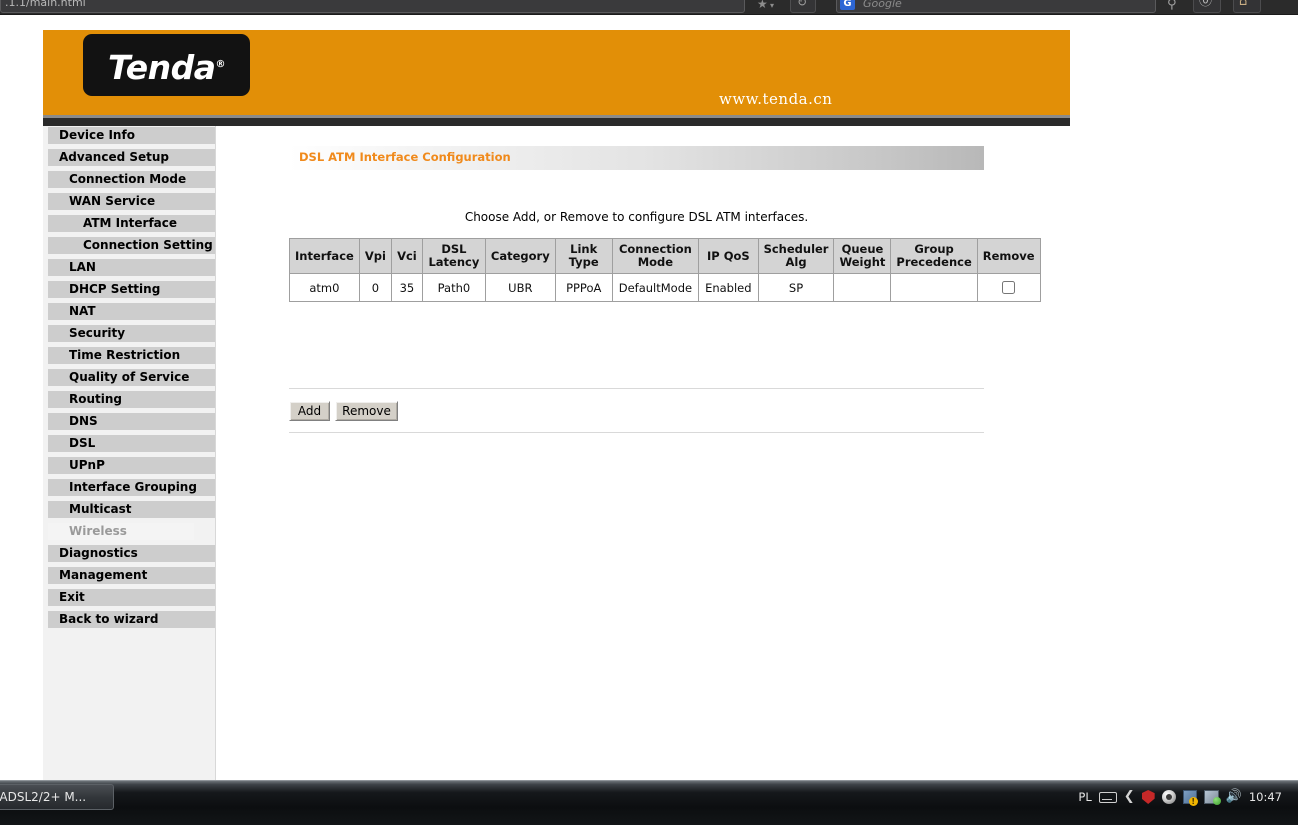 The height and width of the screenshot is (825, 1298). What do you see at coordinates (131, 333) in the screenshot?
I see `sidebar-item-security: Security` at bounding box center [131, 333].